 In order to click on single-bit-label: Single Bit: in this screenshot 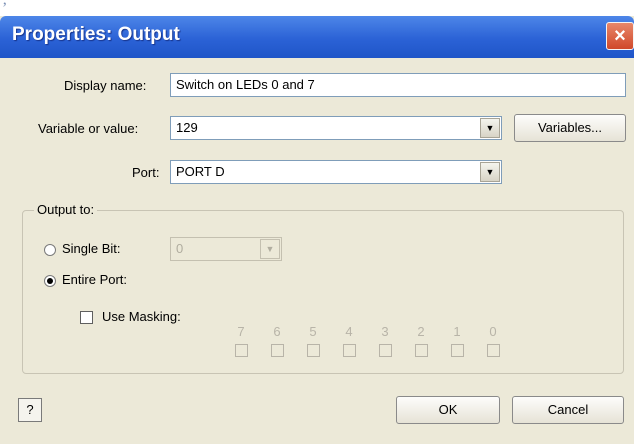, I will do `click(91, 248)`.